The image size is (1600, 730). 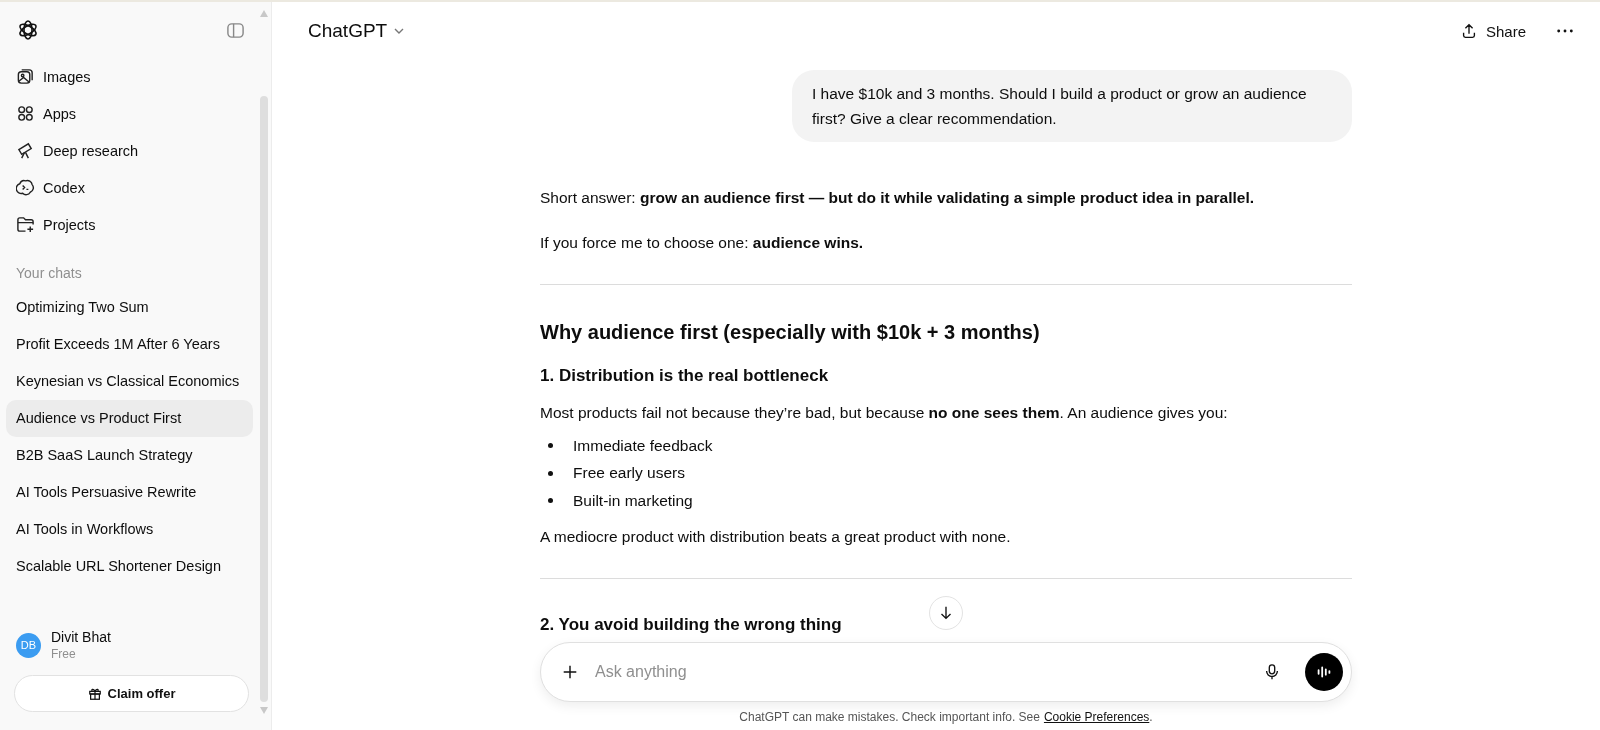 I want to click on paragraph: Short answer: grow an audience first — but do it while validating a simple product idea in parallel., so click(x=897, y=198).